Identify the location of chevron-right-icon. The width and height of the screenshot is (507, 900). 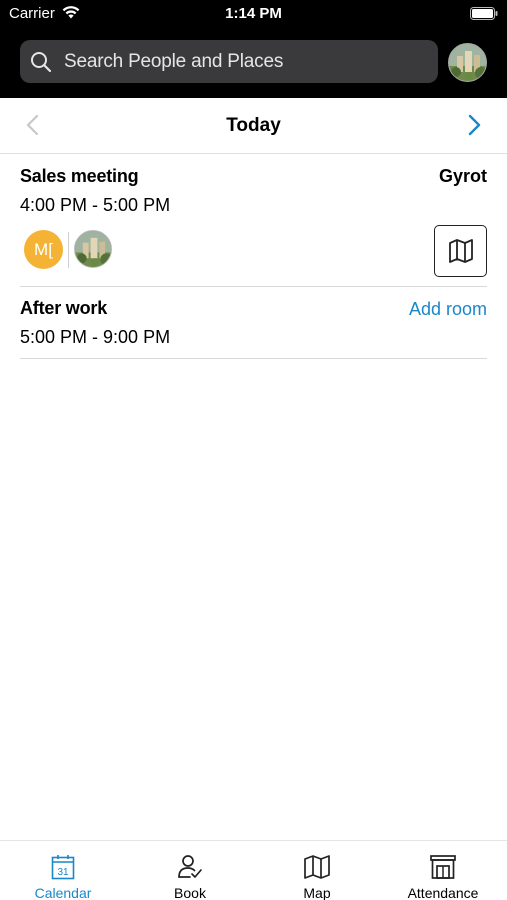
(474, 125).